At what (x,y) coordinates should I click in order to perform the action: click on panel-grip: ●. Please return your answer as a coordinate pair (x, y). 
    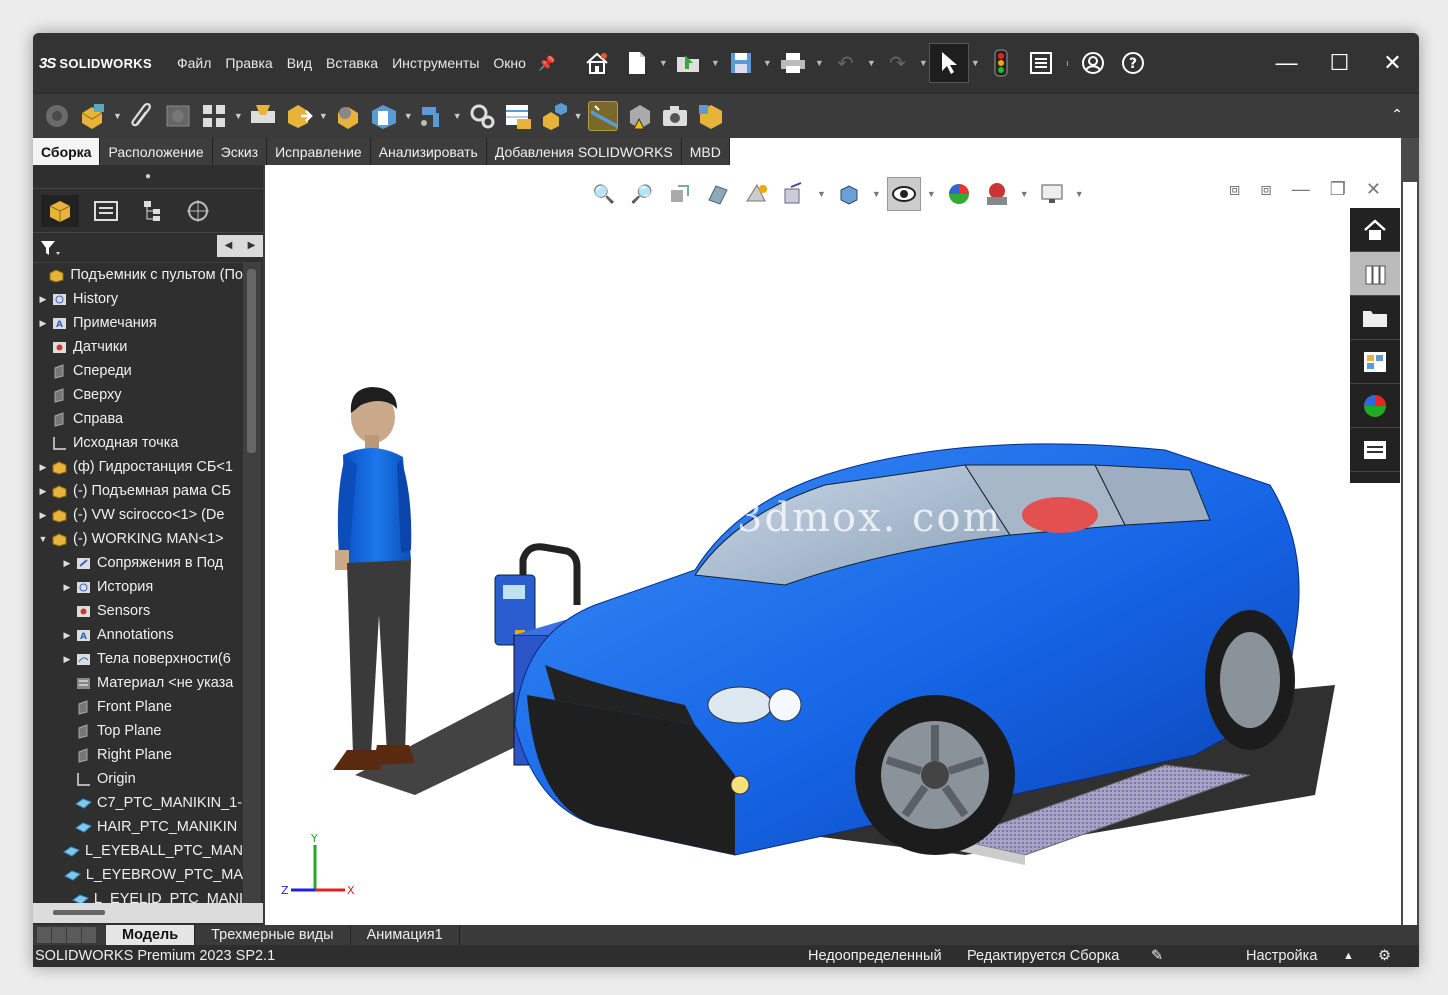
    Looking at the image, I should click on (148, 177).